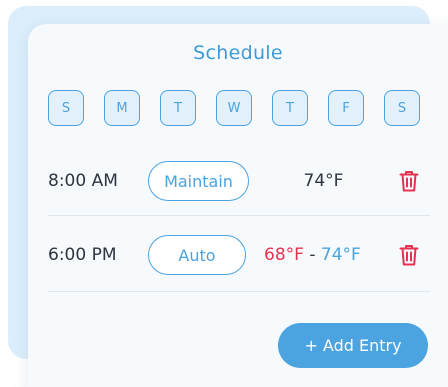  Describe the element at coordinates (83, 181) in the screenshot. I see `entry-time: 8:00 AM` at that location.